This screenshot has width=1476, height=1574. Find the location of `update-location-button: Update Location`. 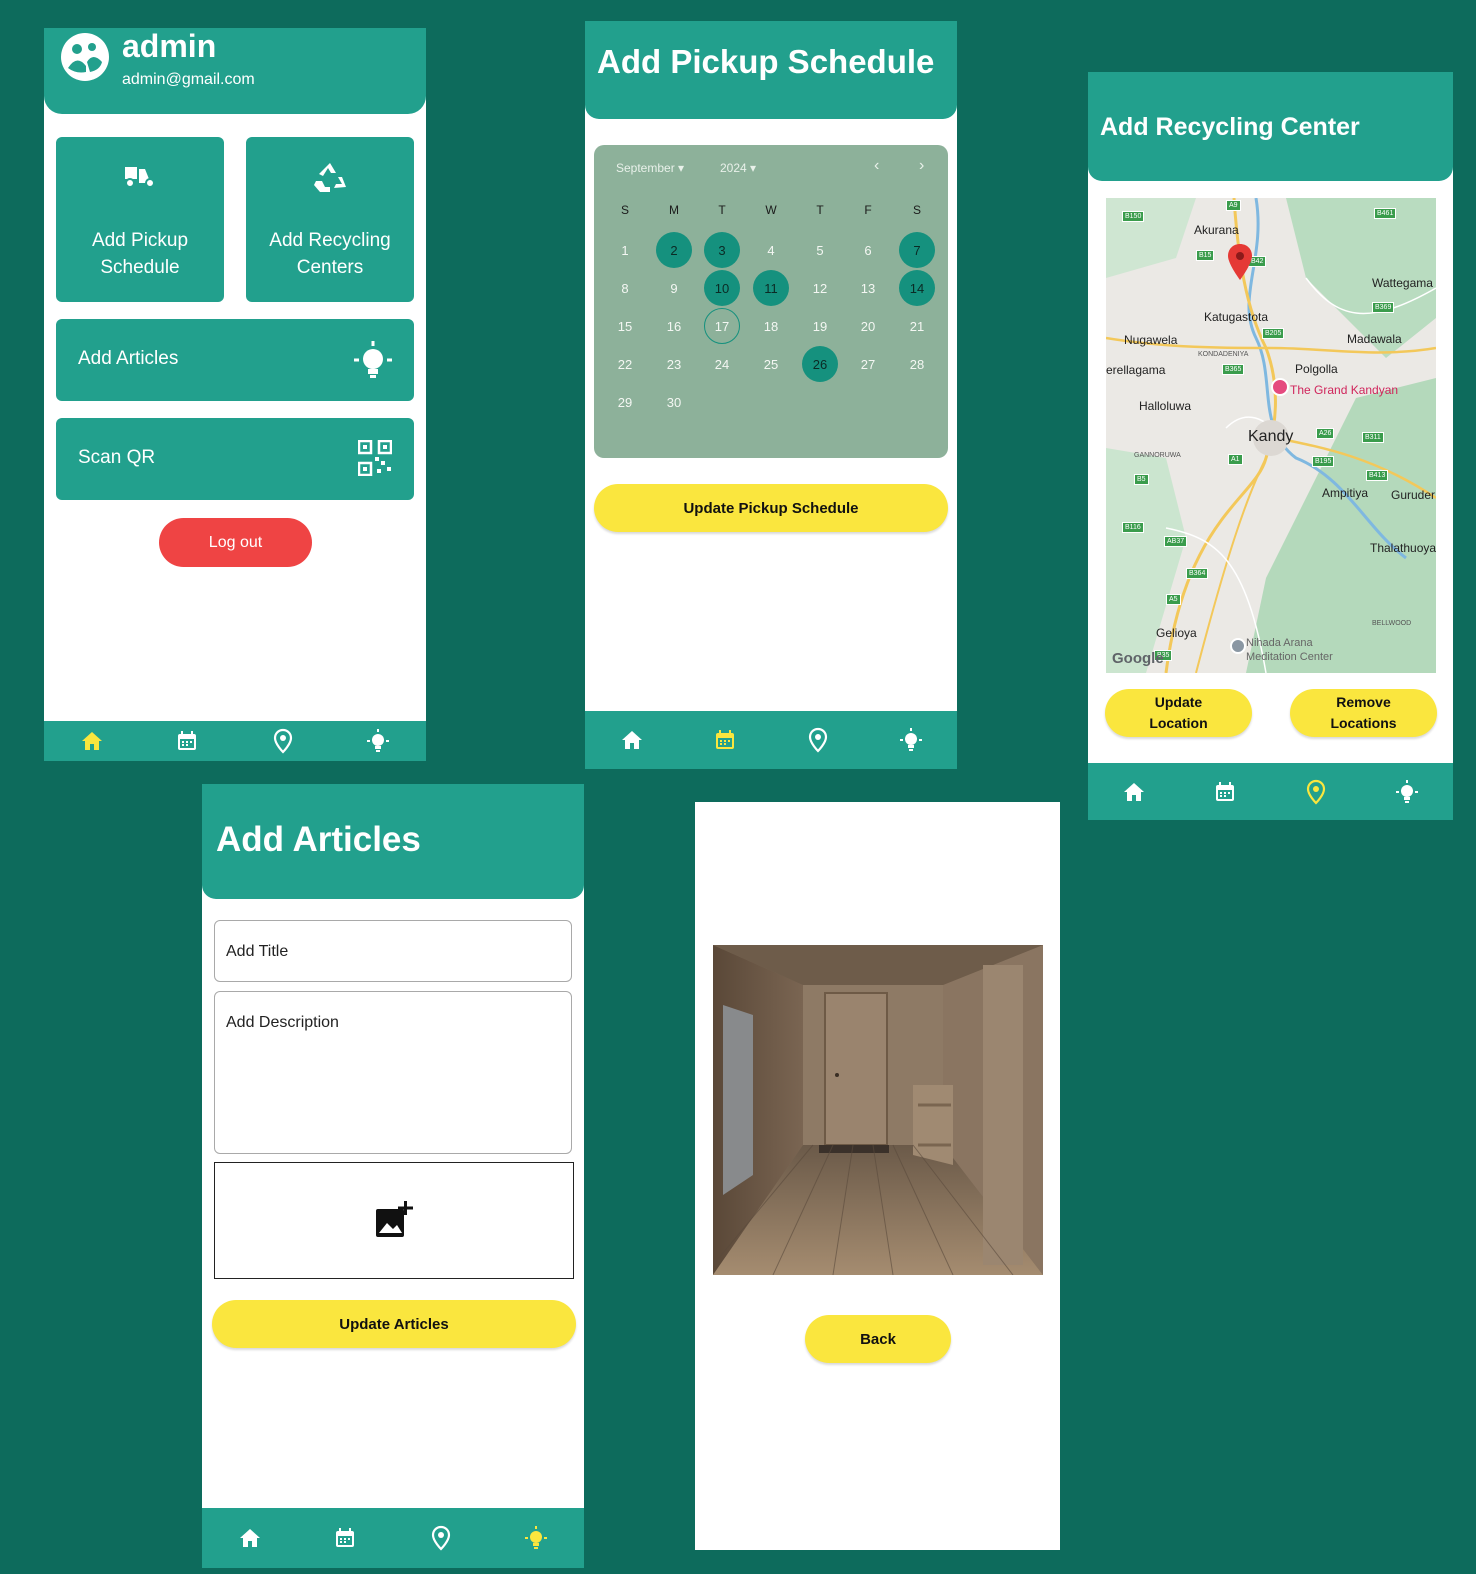

update-location-button: Update Location is located at coordinates (1178, 713).